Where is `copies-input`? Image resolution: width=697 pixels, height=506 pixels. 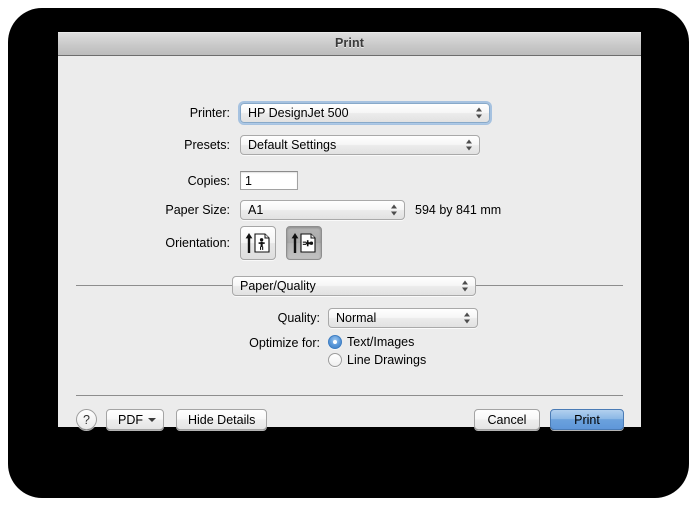
copies-input is located at coordinates (269, 180).